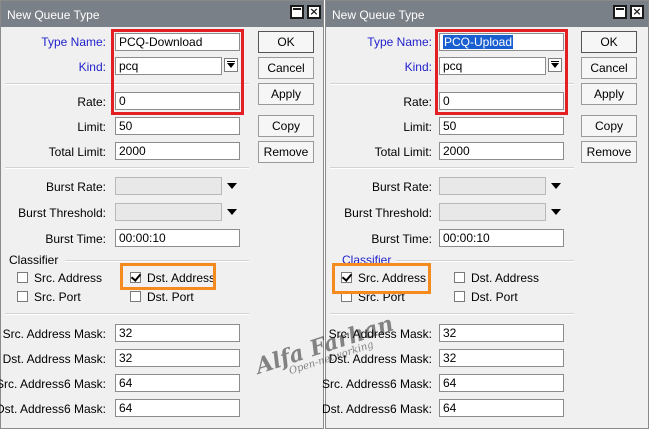 Image resolution: width=649 pixels, height=429 pixels. What do you see at coordinates (54, 334) in the screenshot?
I see `src-address-mask-label: Src. Address Mask:` at bounding box center [54, 334].